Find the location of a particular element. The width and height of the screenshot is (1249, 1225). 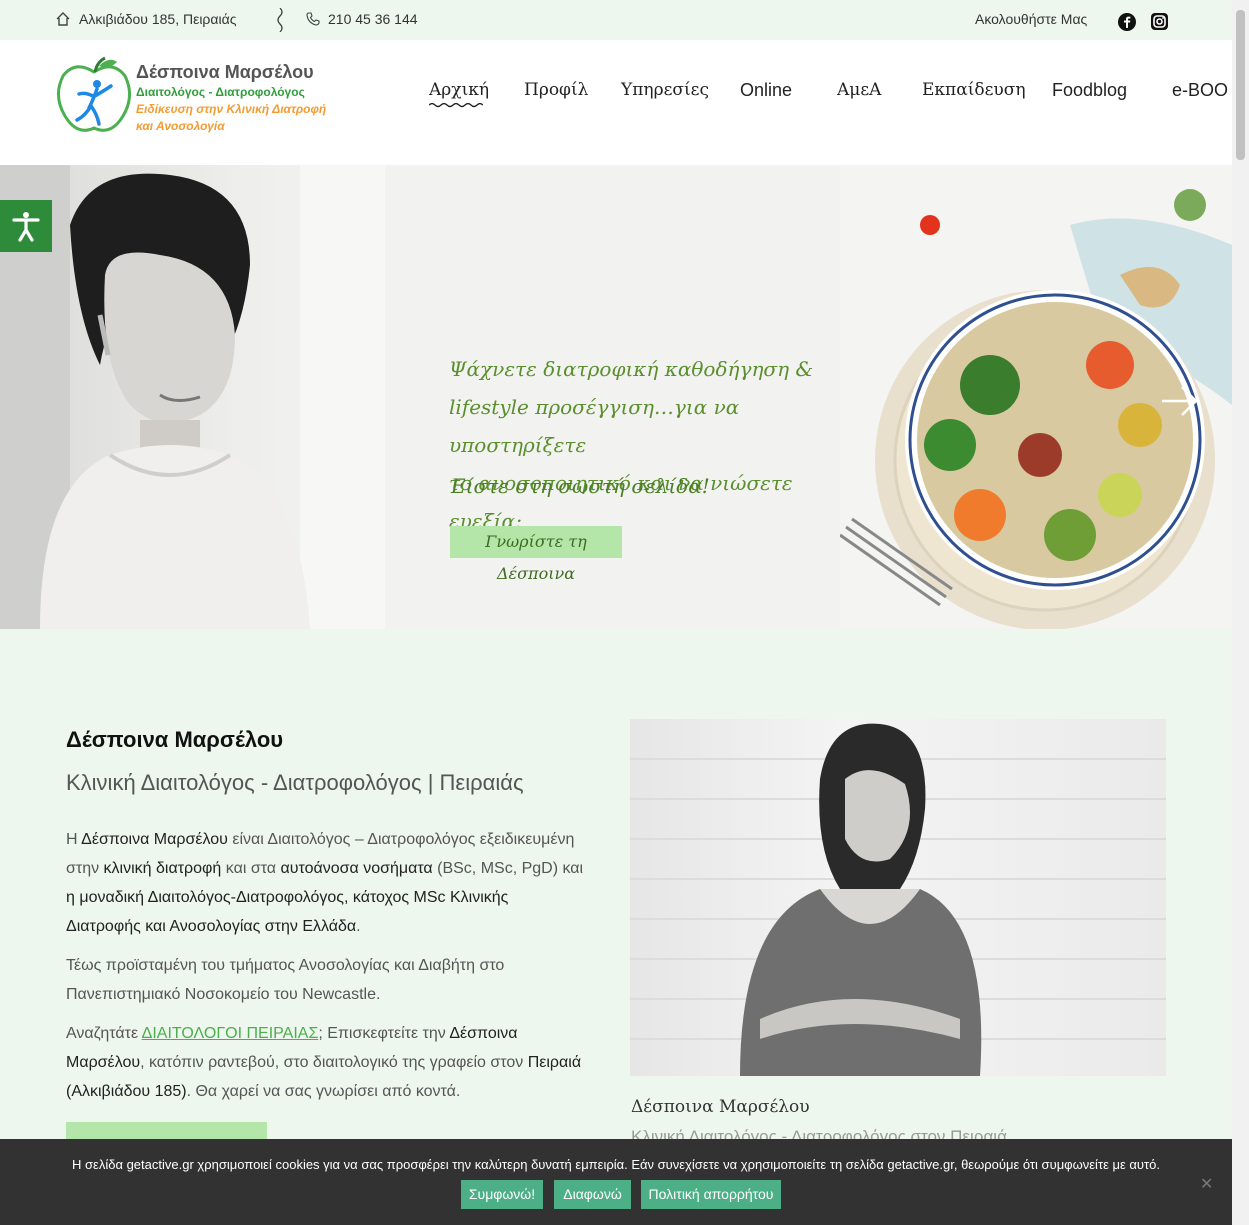

accessibility-icon is located at coordinates (26, 227).